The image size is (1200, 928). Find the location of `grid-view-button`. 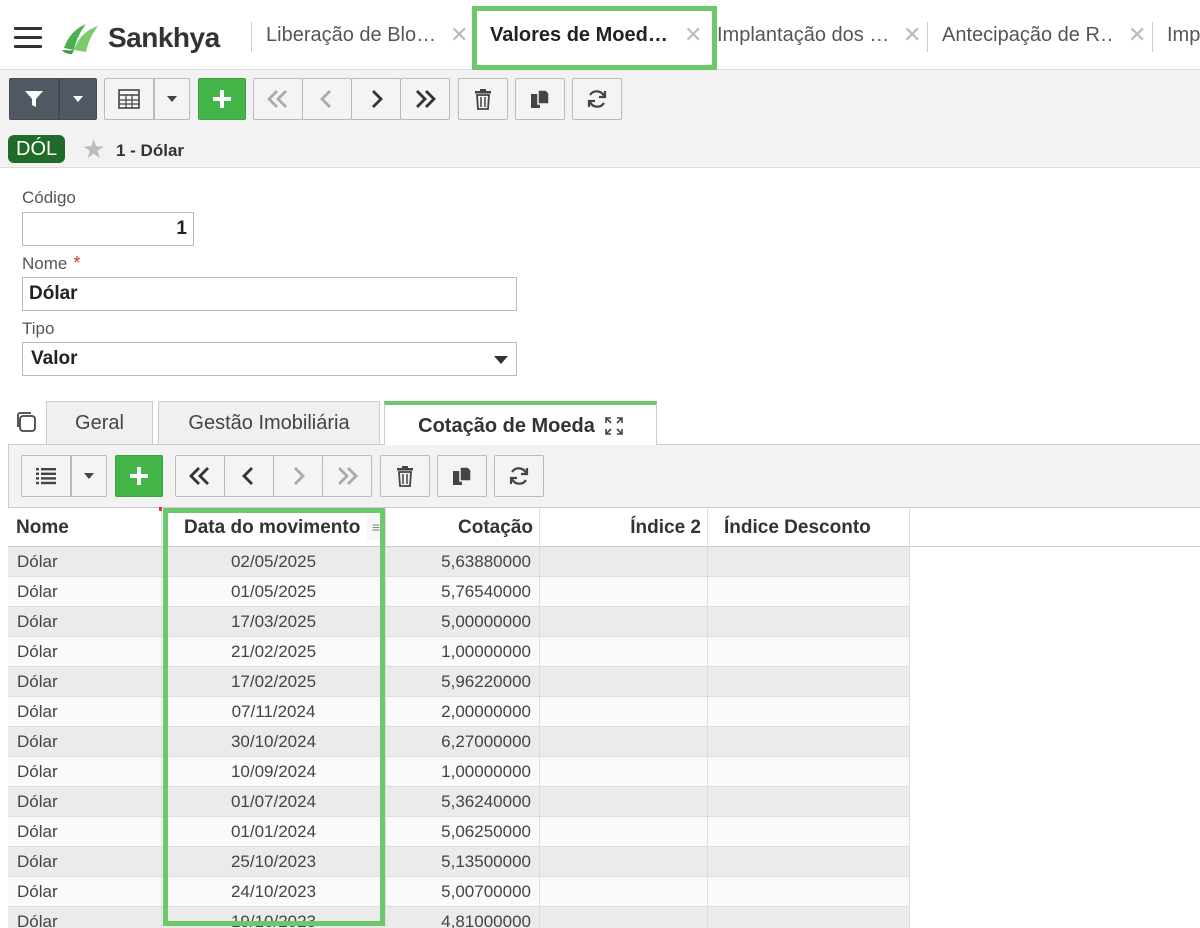

grid-view-button is located at coordinates (129, 99).